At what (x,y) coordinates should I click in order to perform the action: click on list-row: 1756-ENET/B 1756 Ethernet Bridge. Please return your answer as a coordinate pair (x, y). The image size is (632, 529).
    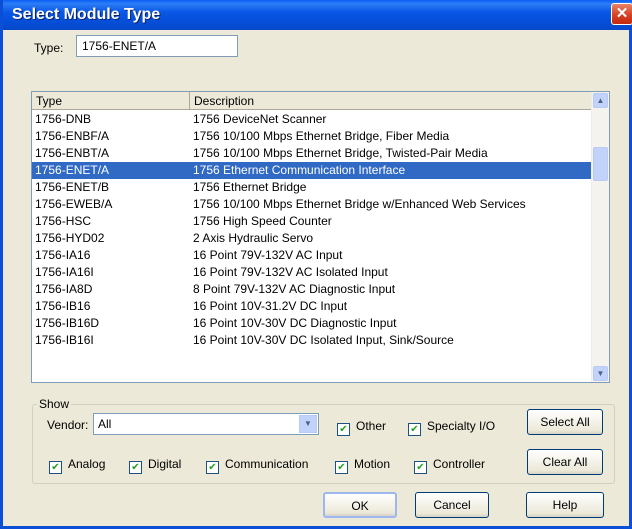
    Looking at the image, I should click on (312, 187).